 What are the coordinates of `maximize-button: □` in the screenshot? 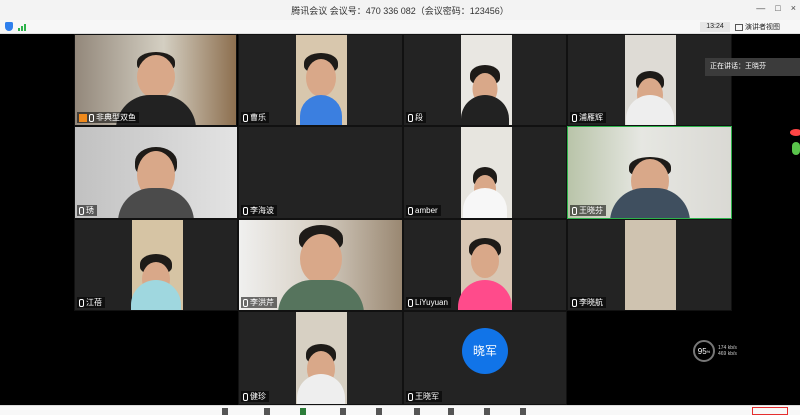 It's located at (777, 8).